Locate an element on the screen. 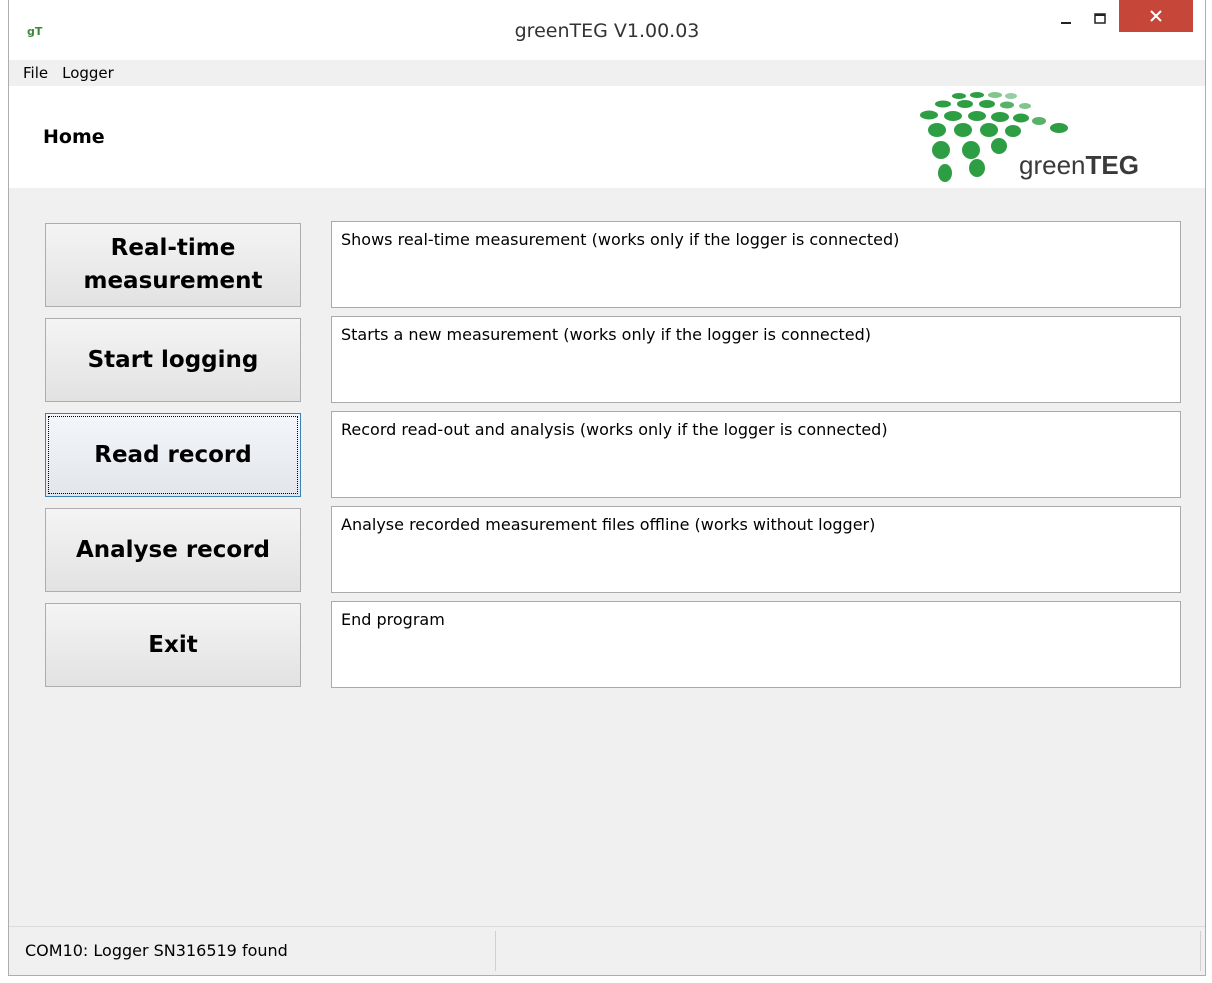 Image resolution: width=1212 pixels, height=983 pixels. maximize-button is located at coordinates (1100, 19).